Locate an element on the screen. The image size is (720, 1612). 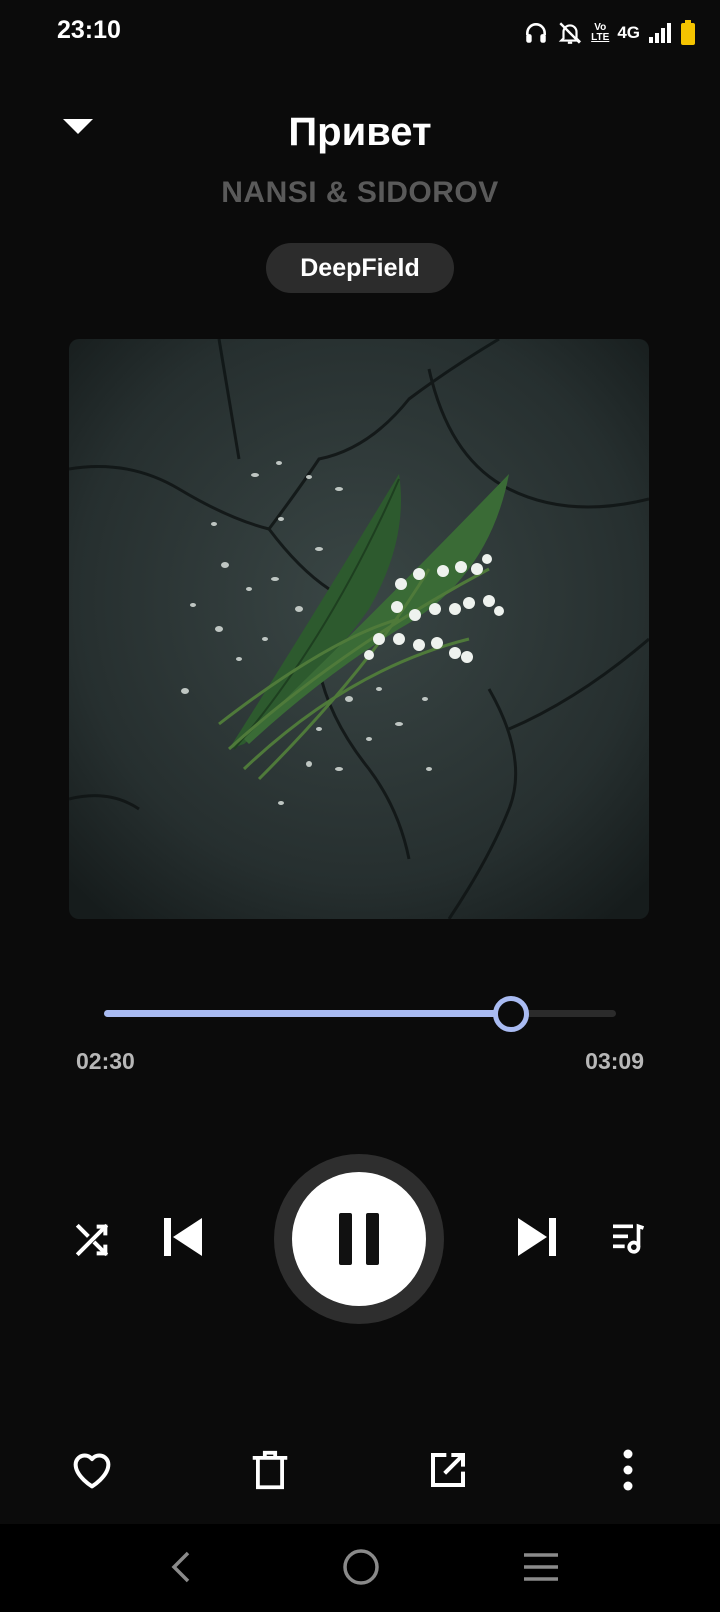
back-icon is located at coordinates (180, 1567).